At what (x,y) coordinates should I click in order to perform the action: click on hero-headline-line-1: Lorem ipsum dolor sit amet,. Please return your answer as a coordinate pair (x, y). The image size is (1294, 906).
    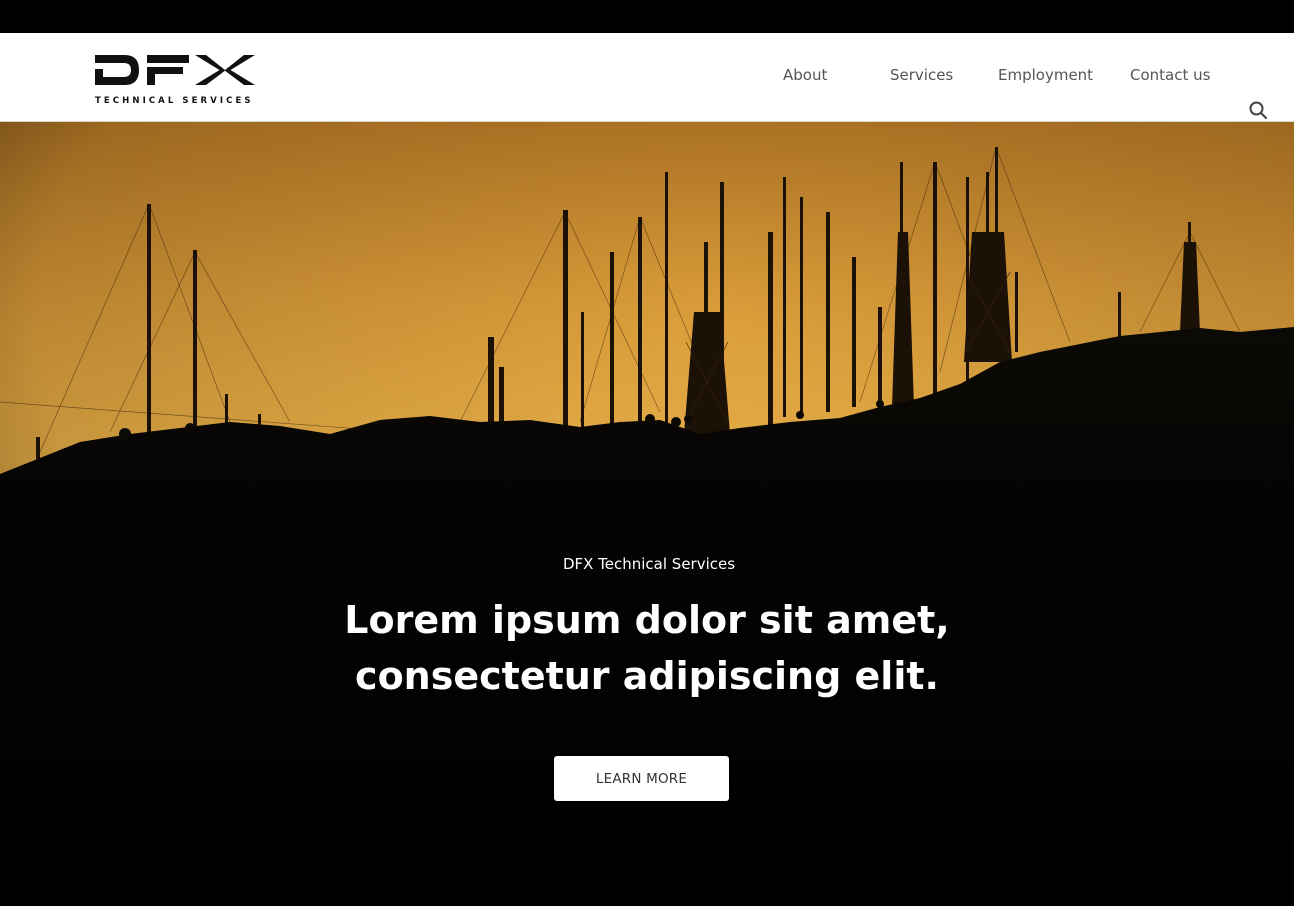
    Looking at the image, I should click on (647, 620).